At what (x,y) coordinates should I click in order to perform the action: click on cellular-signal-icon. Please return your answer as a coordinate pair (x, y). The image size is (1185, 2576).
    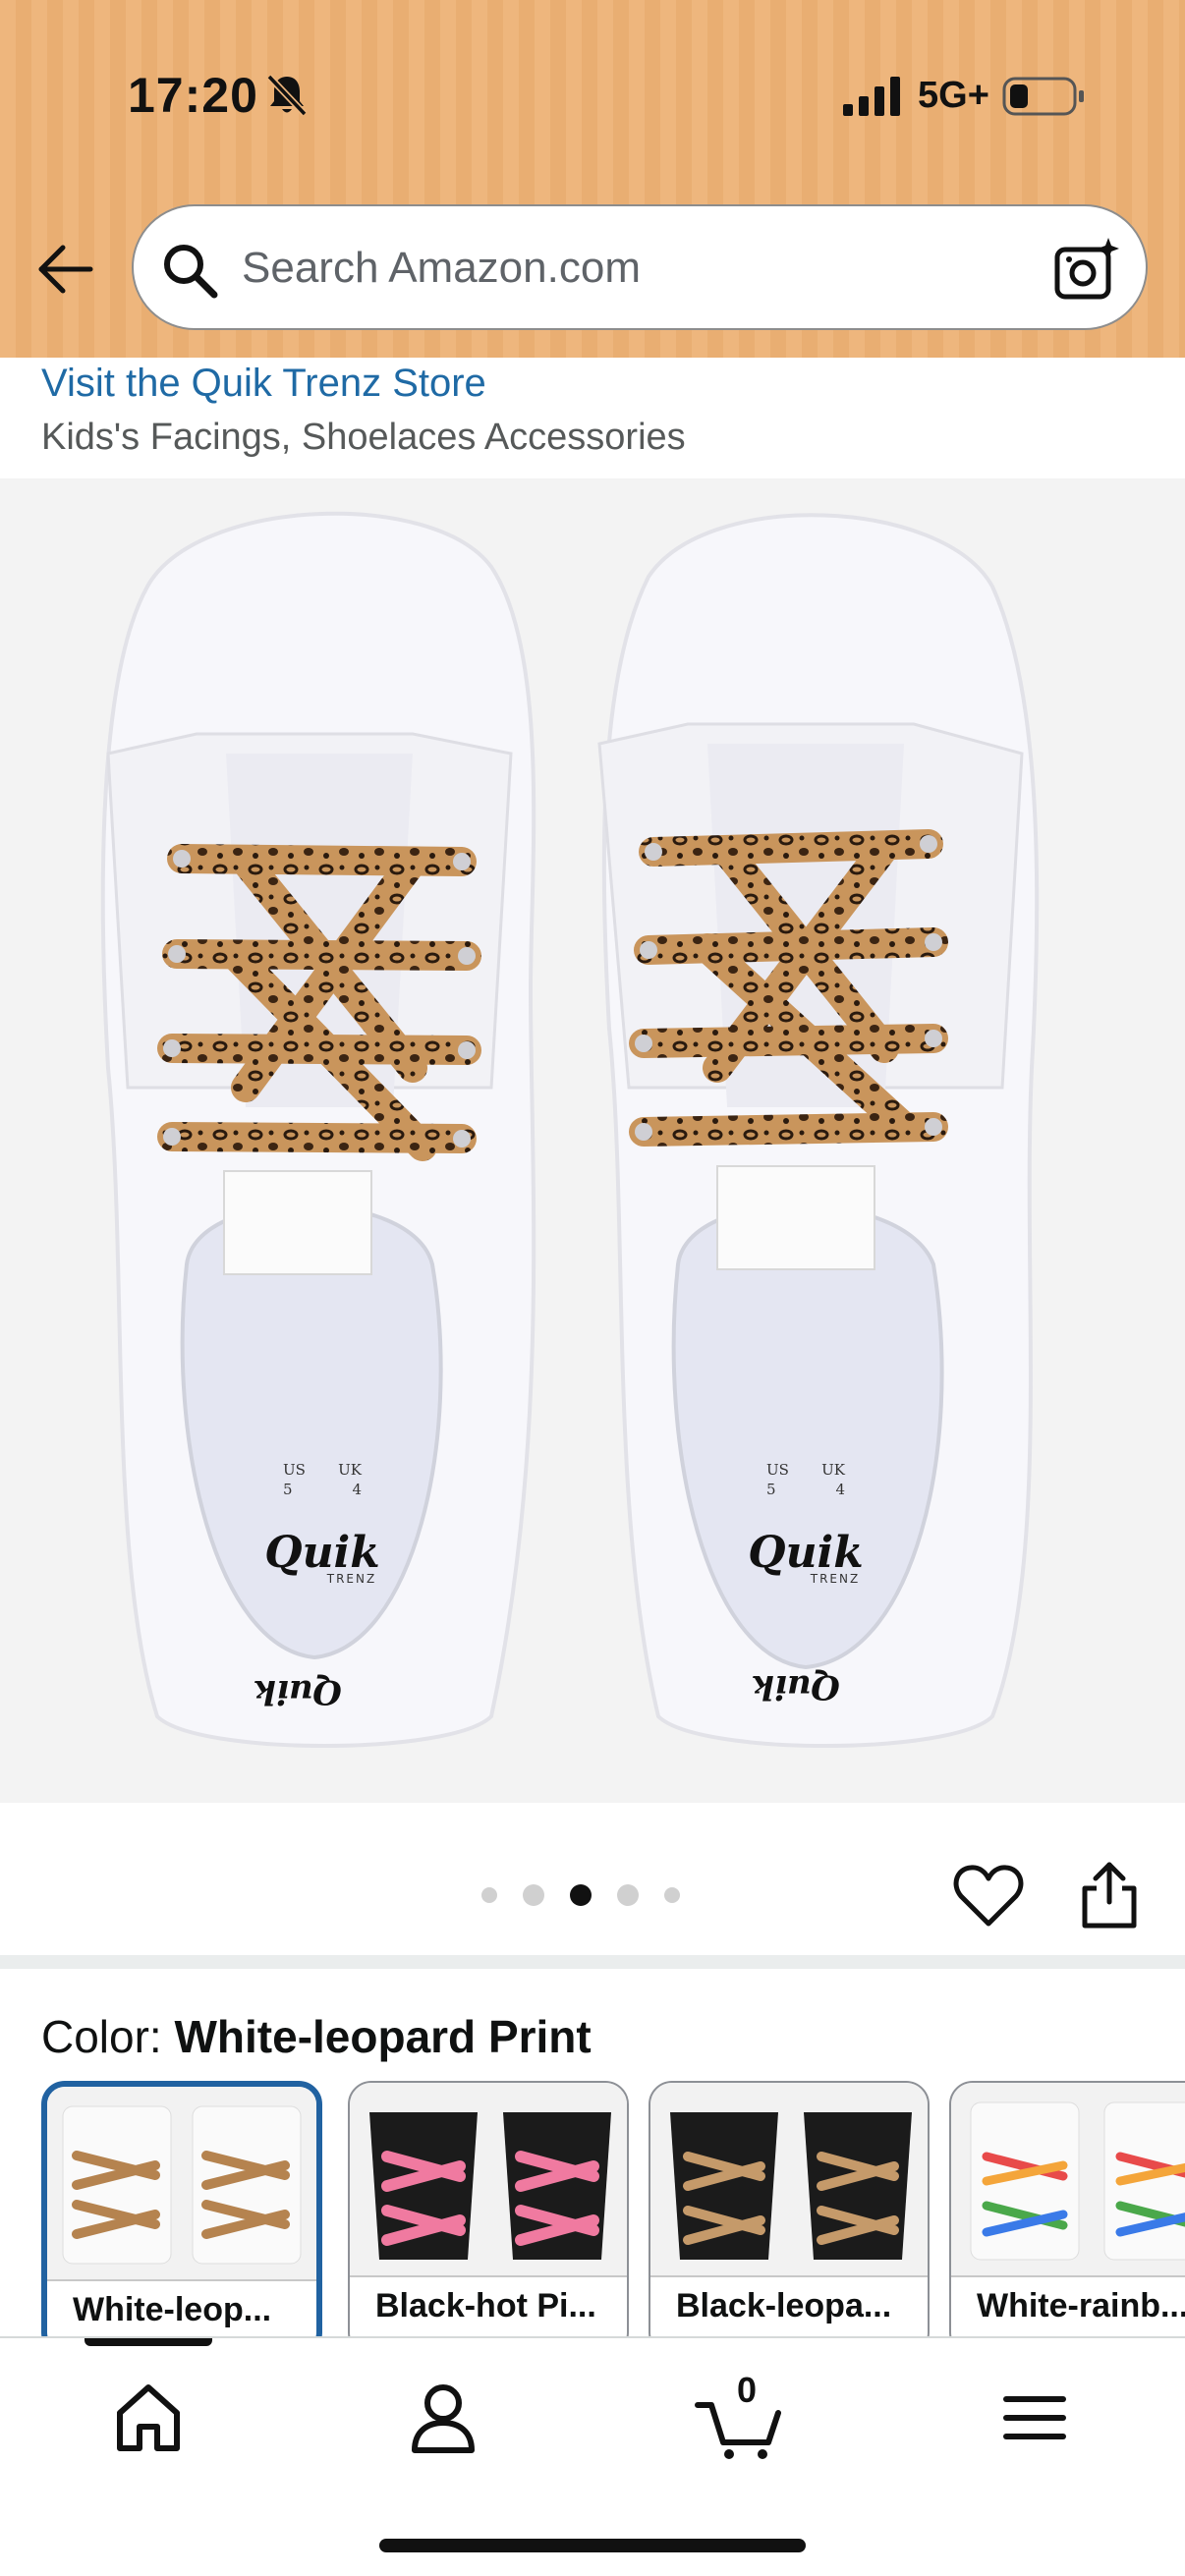
    Looking at the image, I should click on (872, 96).